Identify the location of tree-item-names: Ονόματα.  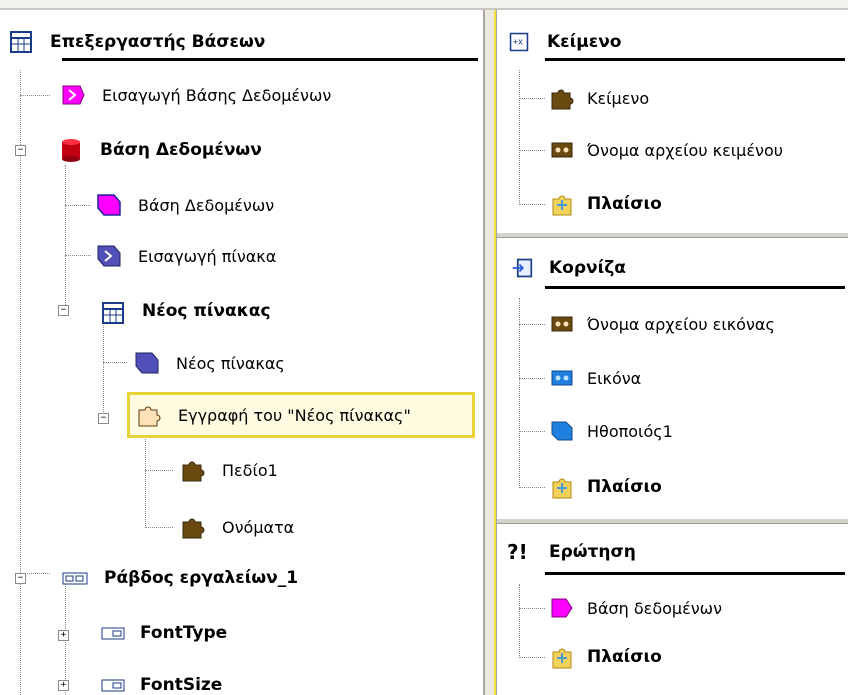
(237, 527).